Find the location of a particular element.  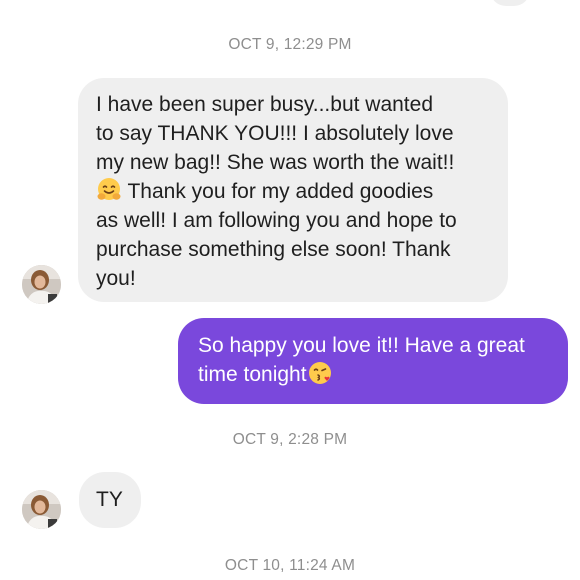

message-line: I have been super busy...but wanted is located at coordinates (265, 104).